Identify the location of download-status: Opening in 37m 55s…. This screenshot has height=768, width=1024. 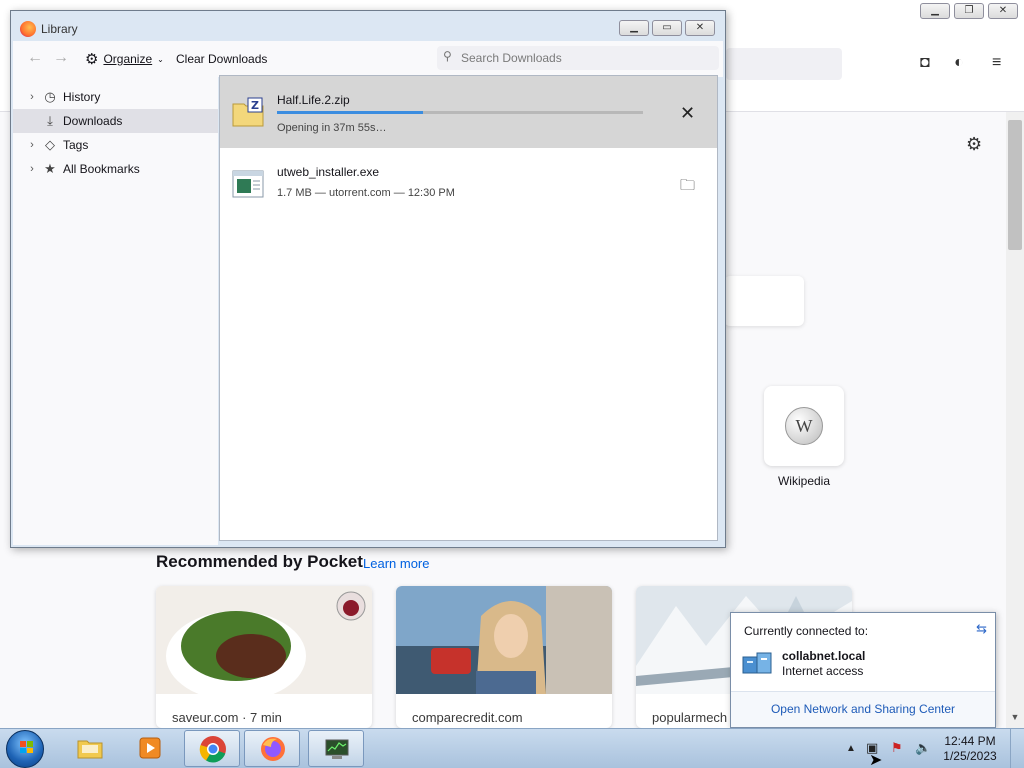
(332, 128).